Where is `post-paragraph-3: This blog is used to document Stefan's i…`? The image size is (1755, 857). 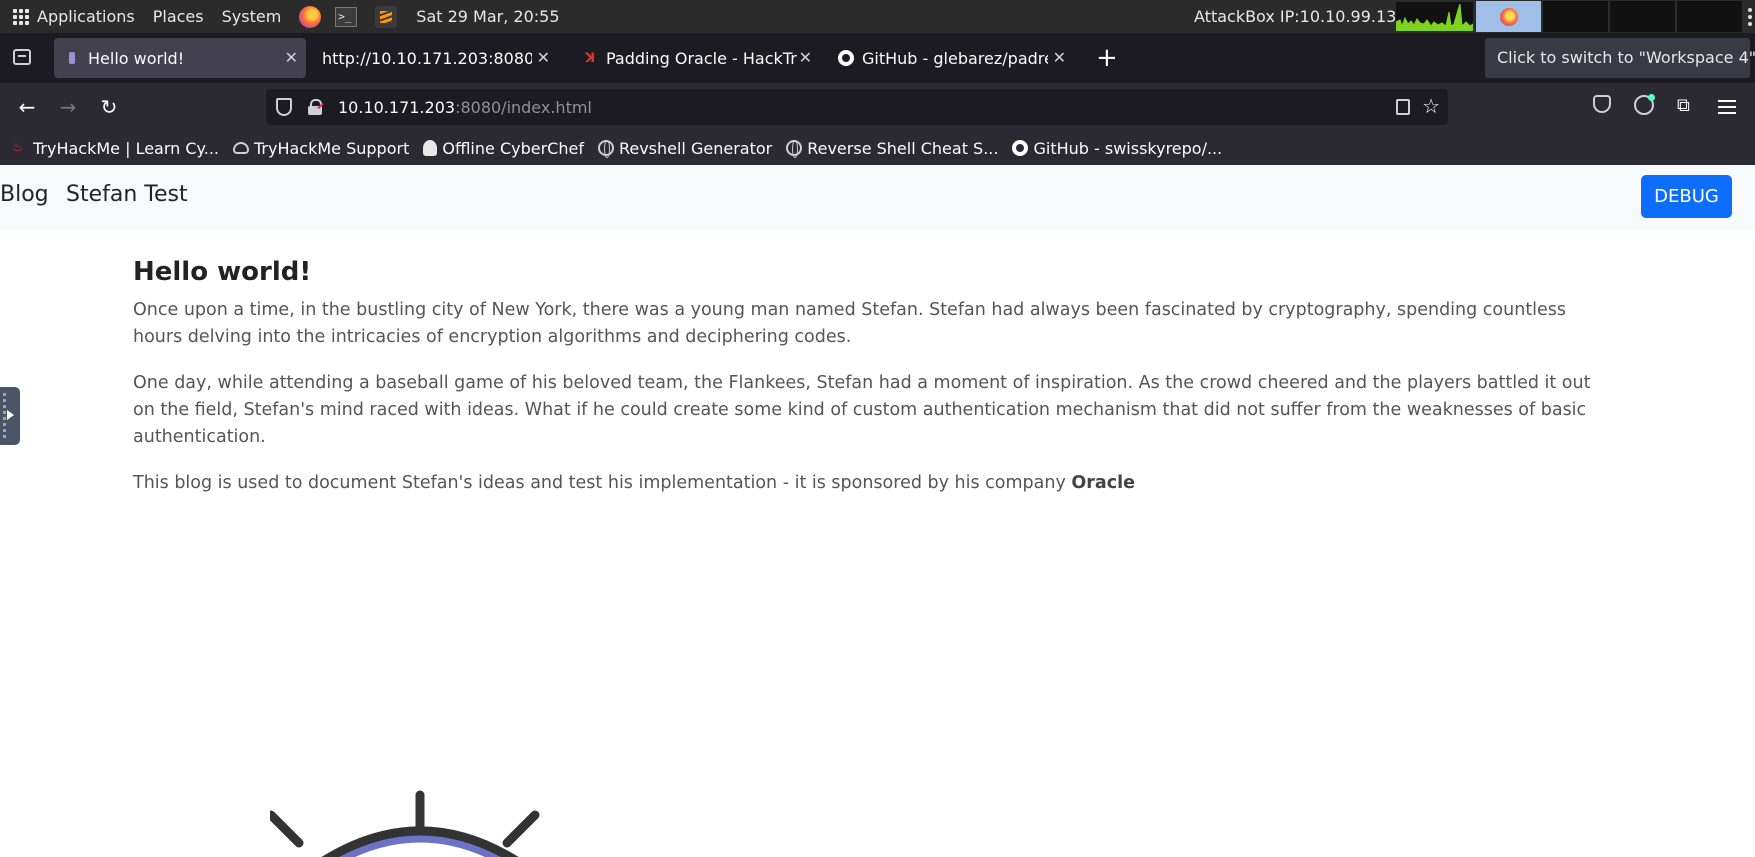
post-paragraph-3: This blog is used to document Stefan's i… is located at coordinates (634, 483).